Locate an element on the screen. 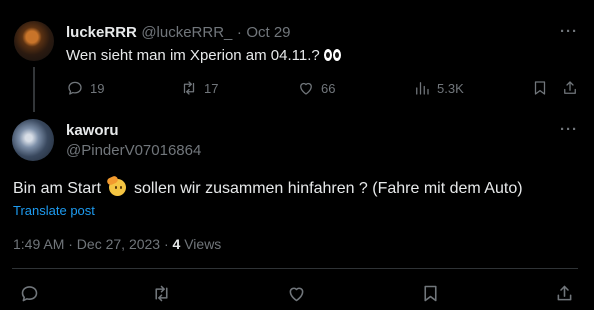  repost-button is located at coordinates (164, 293).